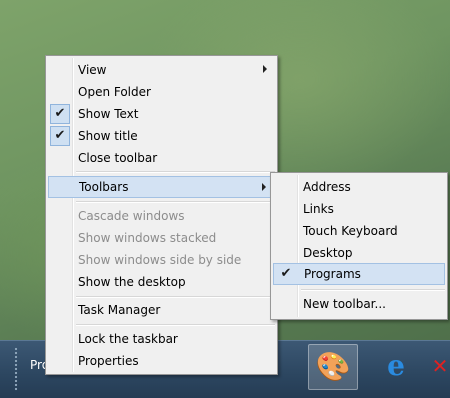  I want to click on internet-explorer-button: e, so click(396, 366).